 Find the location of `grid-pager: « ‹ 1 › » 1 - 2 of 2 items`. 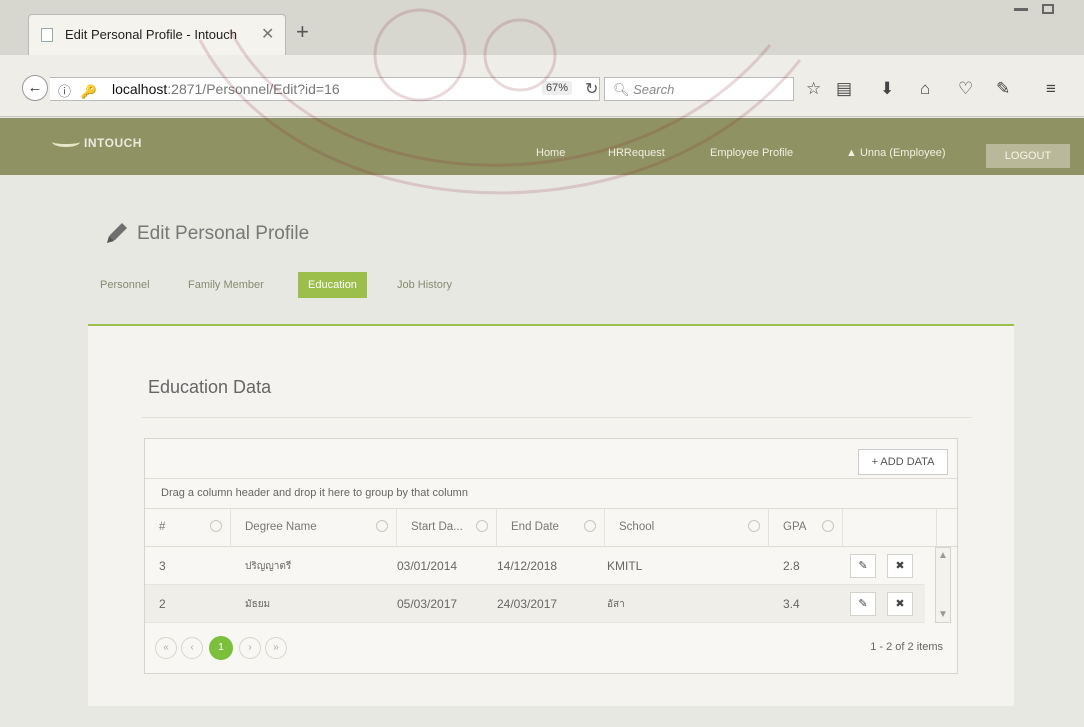

grid-pager: « ‹ 1 › » 1 - 2 of 2 items is located at coordinates (551, 648).